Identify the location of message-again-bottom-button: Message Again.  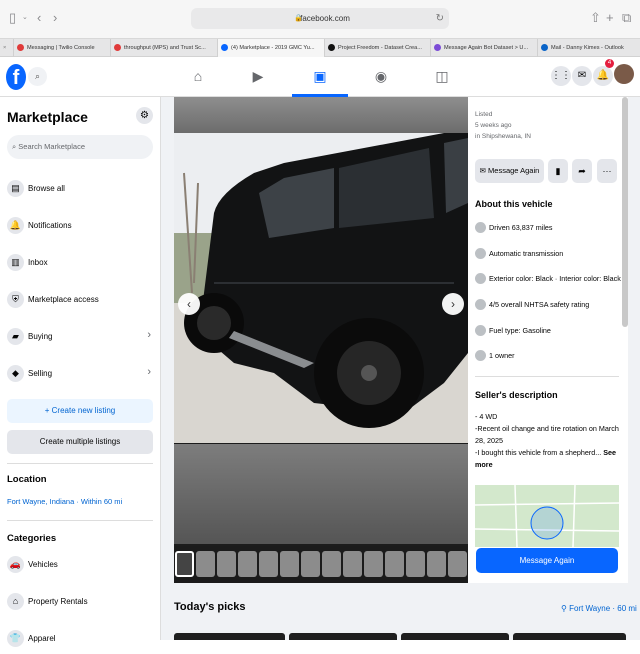
(547, 560).